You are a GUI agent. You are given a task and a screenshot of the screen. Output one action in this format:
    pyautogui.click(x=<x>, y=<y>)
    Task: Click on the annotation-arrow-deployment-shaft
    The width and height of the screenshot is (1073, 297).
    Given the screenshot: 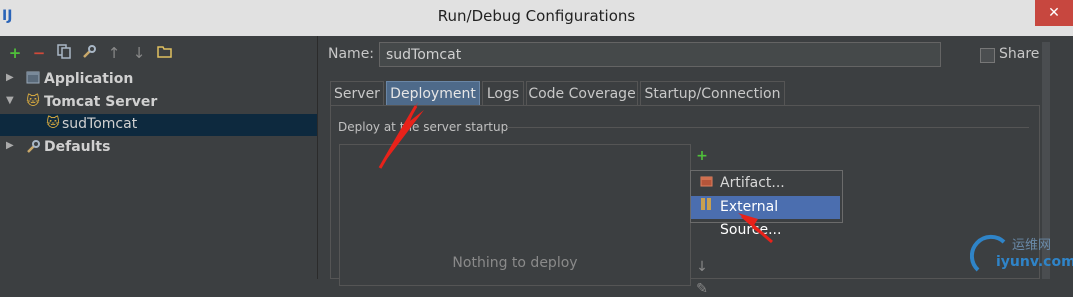 What is the action you would take?
    pyautogui.click(x=398, y=137)
    